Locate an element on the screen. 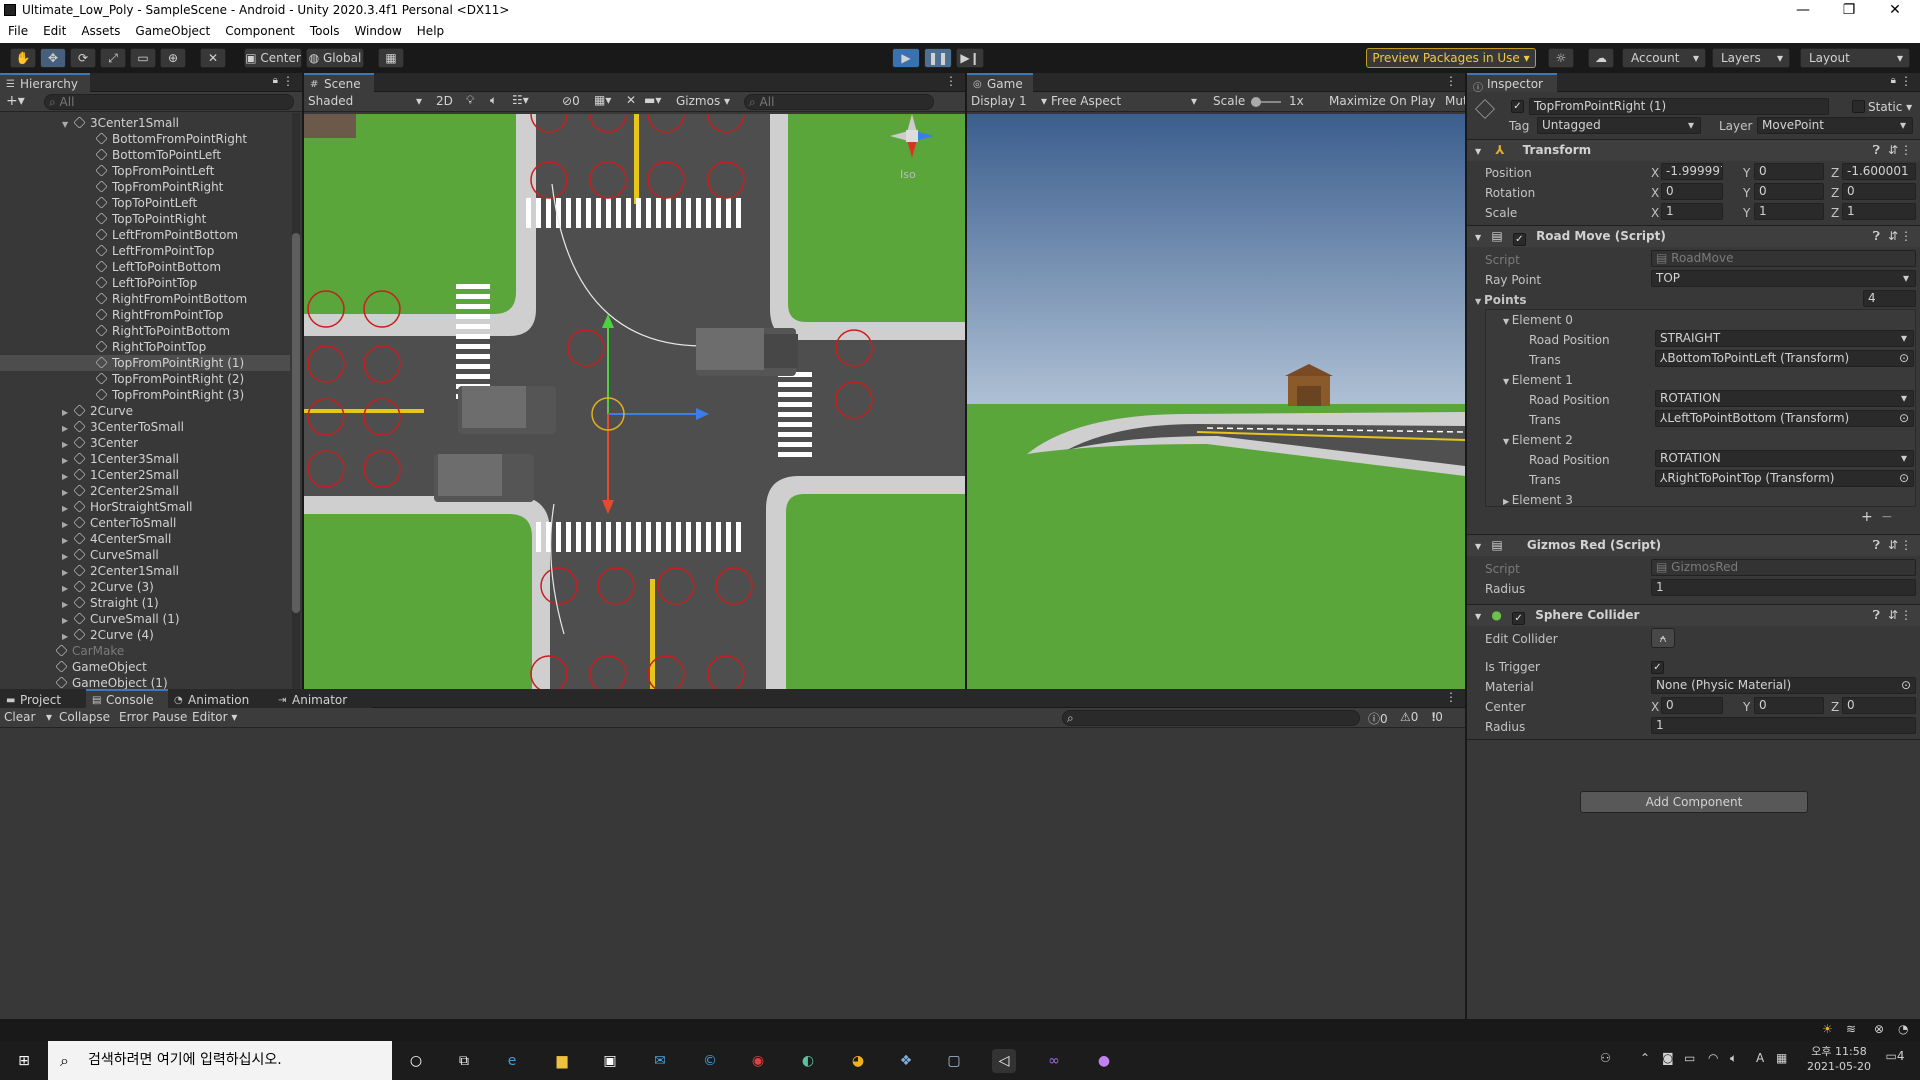 The width and height of the screenshot is (1920, 1080). hierarchy-item: BottomToPointLeft is located at coordinates (145, 155).